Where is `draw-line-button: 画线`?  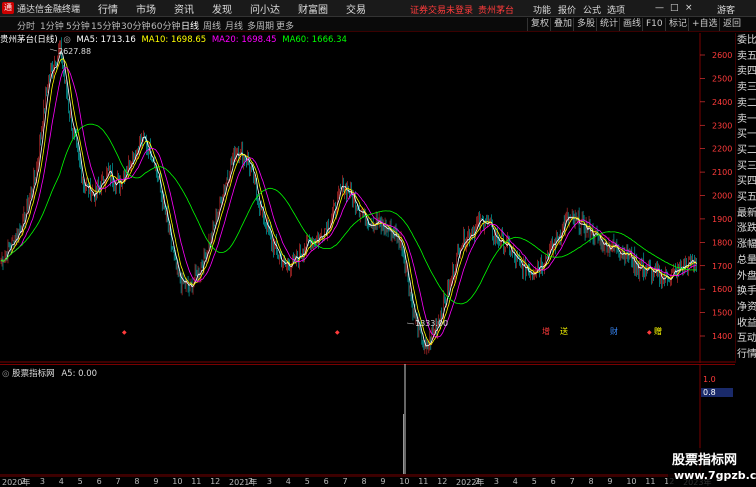
draw-line-button: 画线 is located at coordinates (631, 24).